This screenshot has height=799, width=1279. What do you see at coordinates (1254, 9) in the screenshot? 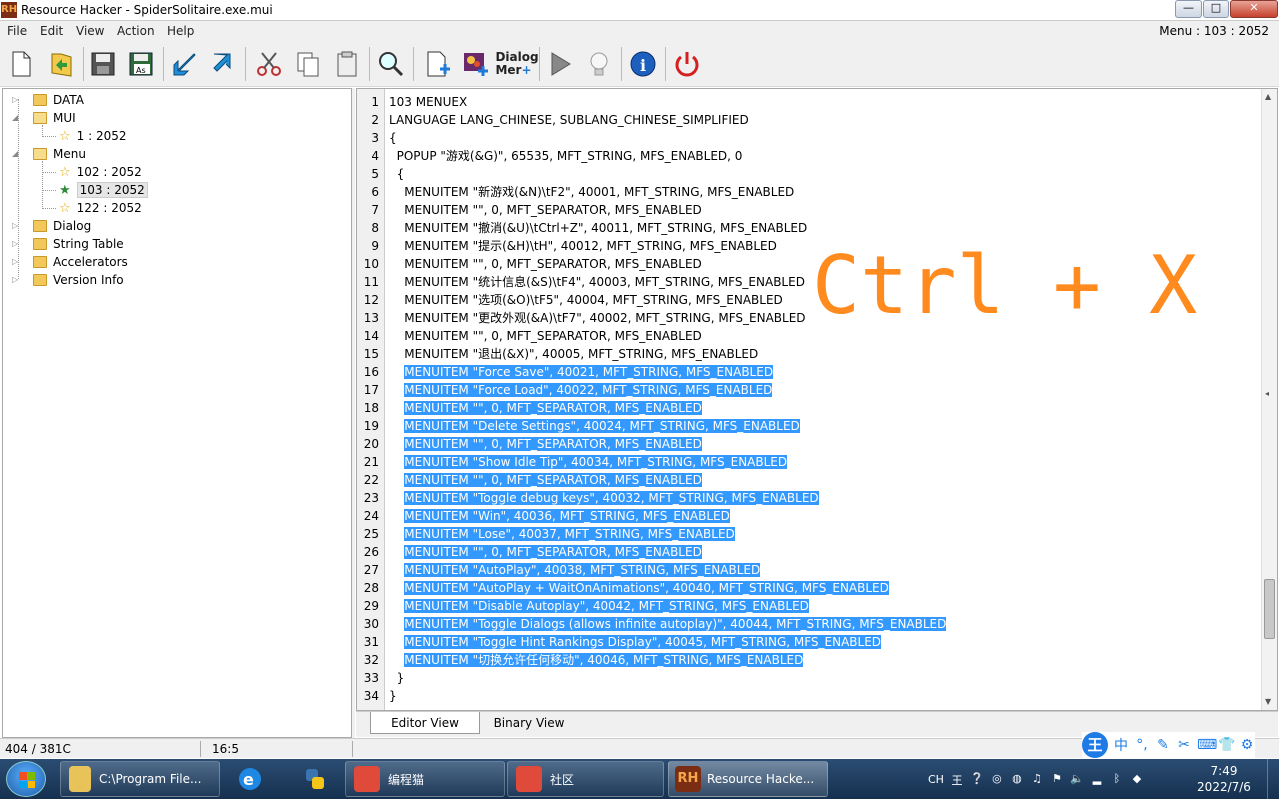
I see `close-button: ✕` at bounding box center [1254, 9].